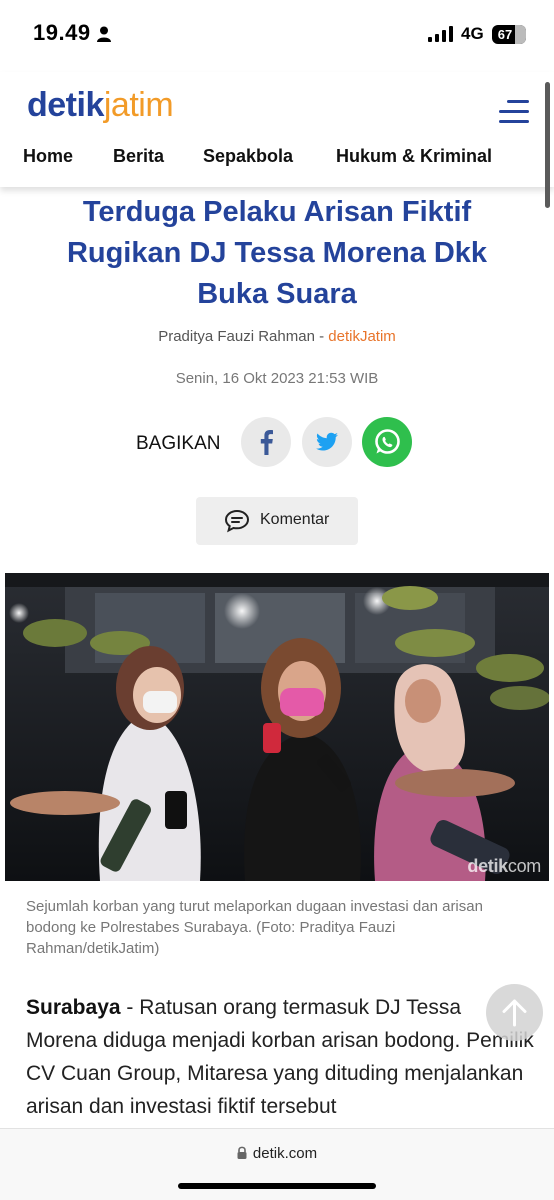 The width and height of the screenshot is (554, 1200). What do you see at coordinates (295, 519) in the screenshot?
I see `comment-label: Komentar` at bounding box center [295, 519].